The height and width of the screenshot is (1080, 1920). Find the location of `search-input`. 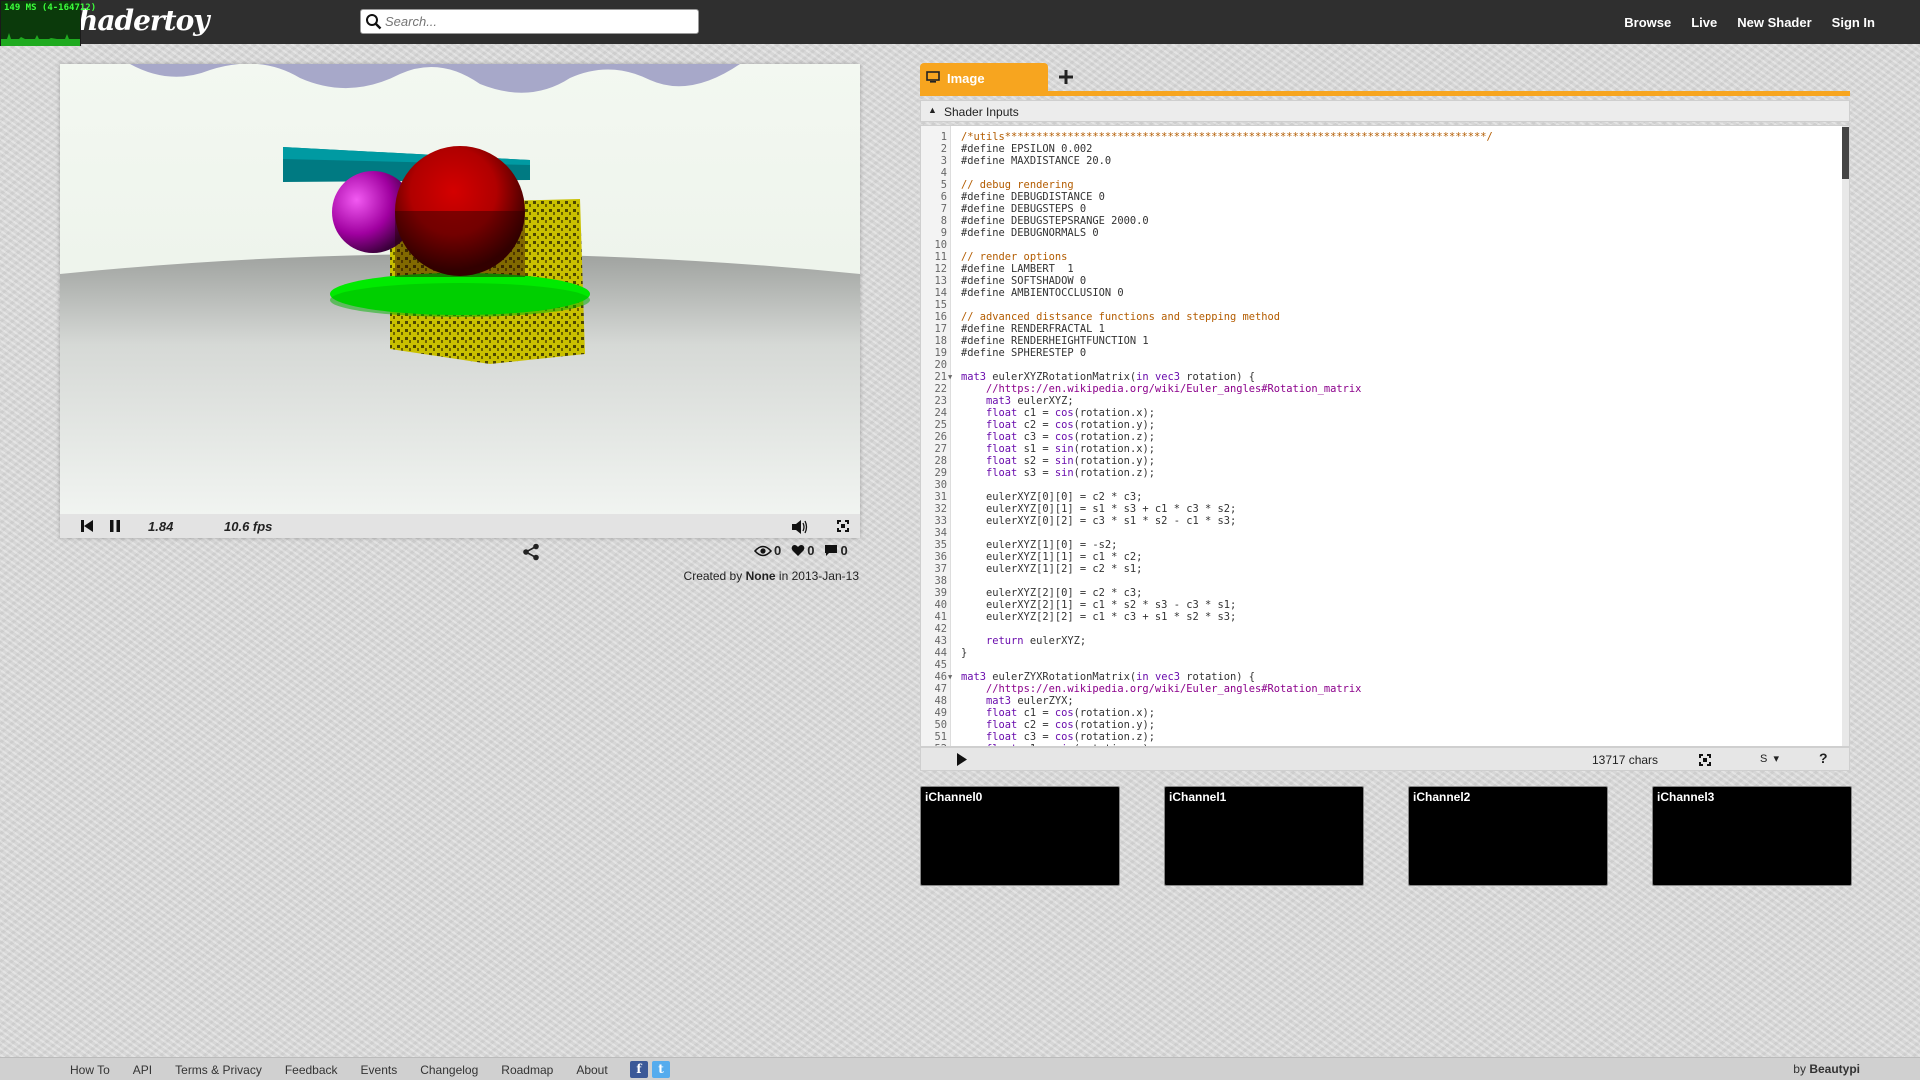

search-input is located at coordinates (537, 21).